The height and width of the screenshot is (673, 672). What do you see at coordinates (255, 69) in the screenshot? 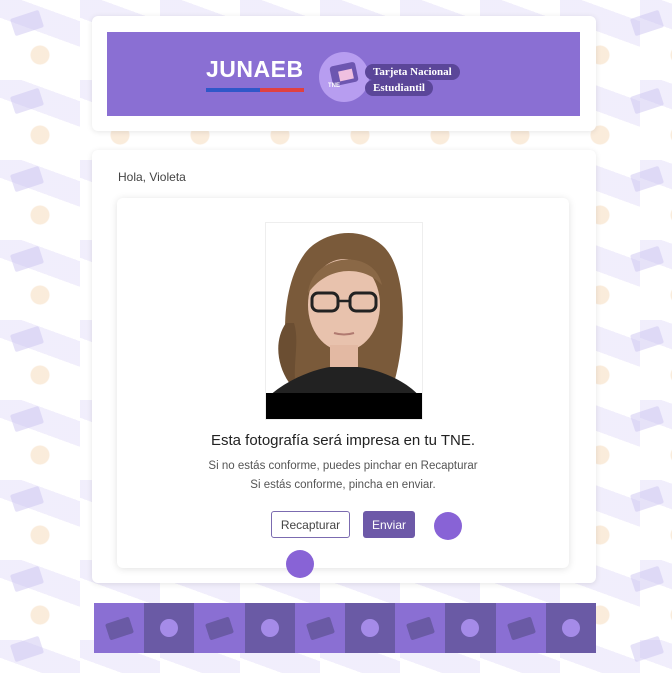
I see `junaeb-logo: JUNAEB` at bounding box center [255, 69].